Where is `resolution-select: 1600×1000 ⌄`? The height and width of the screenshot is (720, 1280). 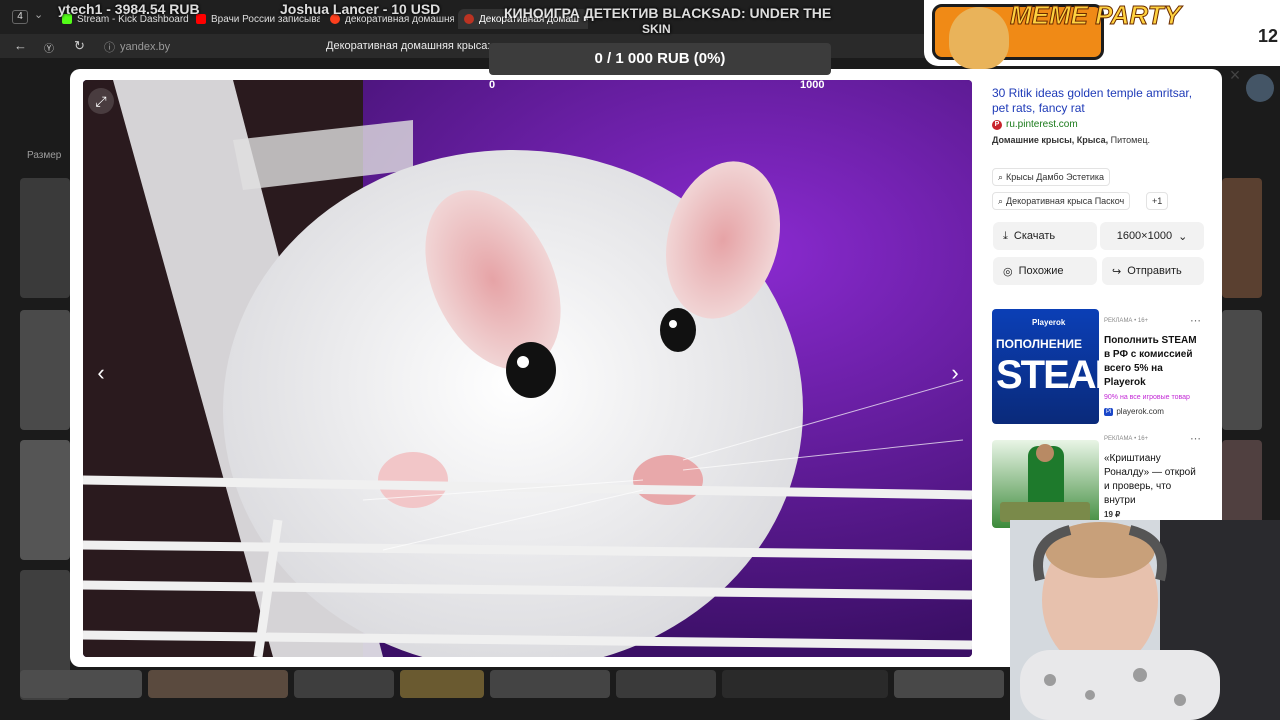 resolution-select: 1600×1000 ⌄ is located at coordinates (1152, 236).